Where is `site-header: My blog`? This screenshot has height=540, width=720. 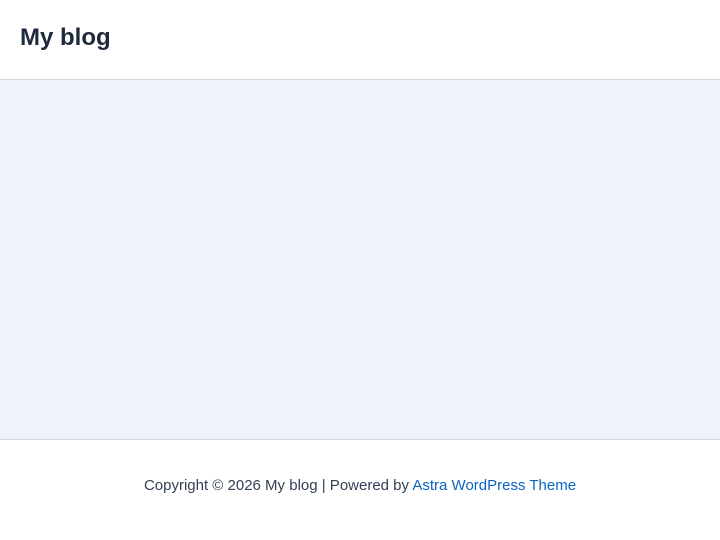
site-header: My blog is located at coordinates (360, 40).